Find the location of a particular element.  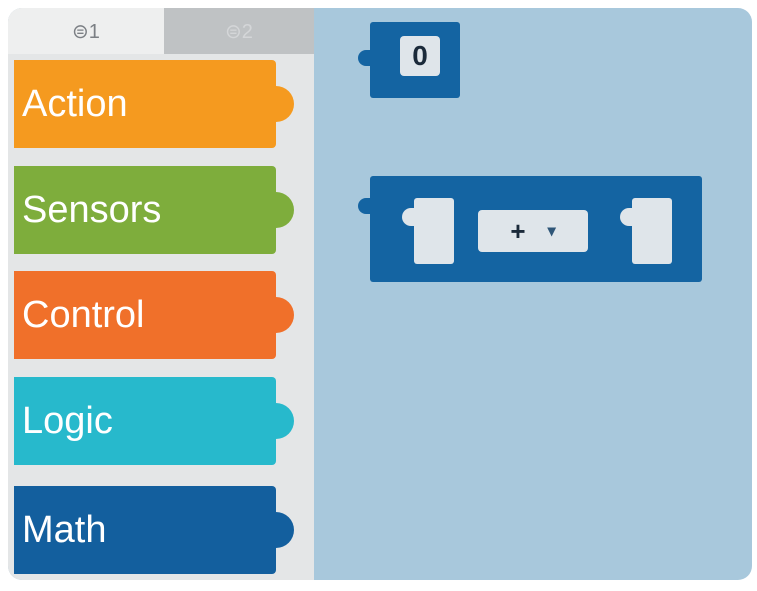

category-label: Action is located at coordinates (75, 104).